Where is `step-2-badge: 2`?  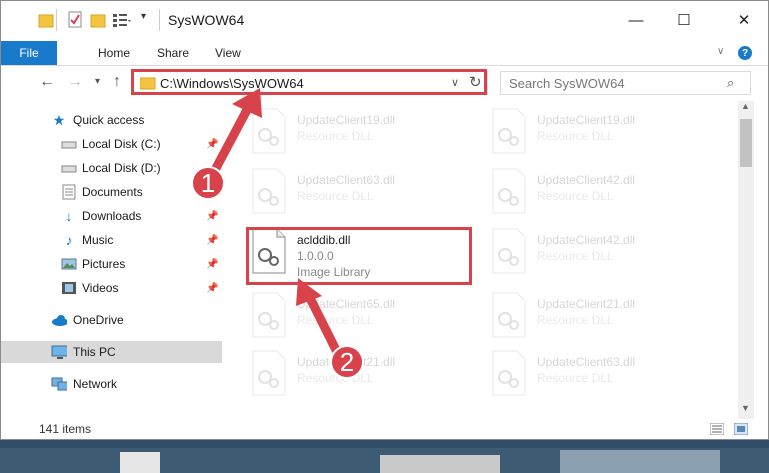
step-2-badge: 2 is located at coordinates (347, 362).